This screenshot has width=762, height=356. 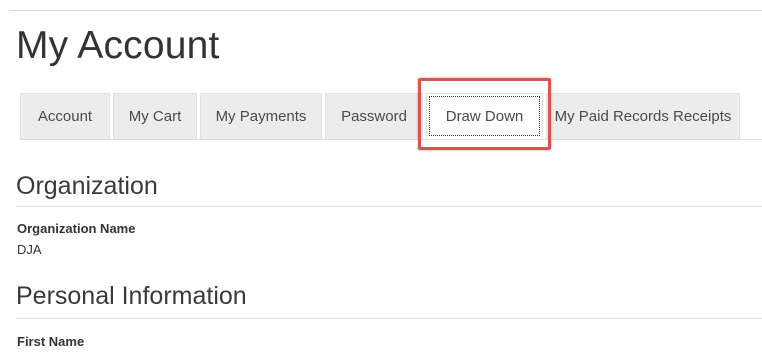 What do you see at coordinates (386, 10) in the screenshot?
I see `top-divider` at bounding box center [386, 10].